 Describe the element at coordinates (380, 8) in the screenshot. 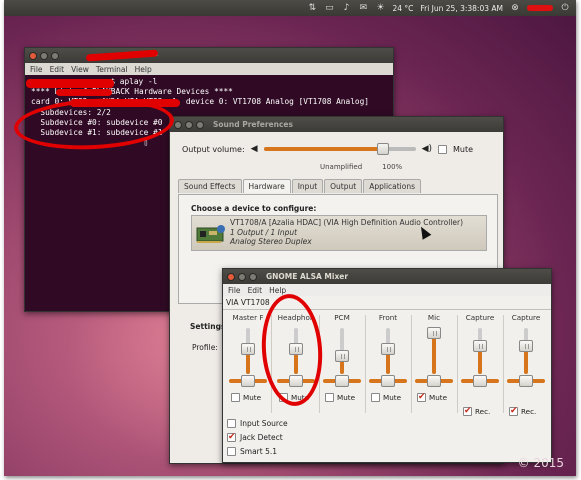

I see `weather-icon: ☀` at that location.